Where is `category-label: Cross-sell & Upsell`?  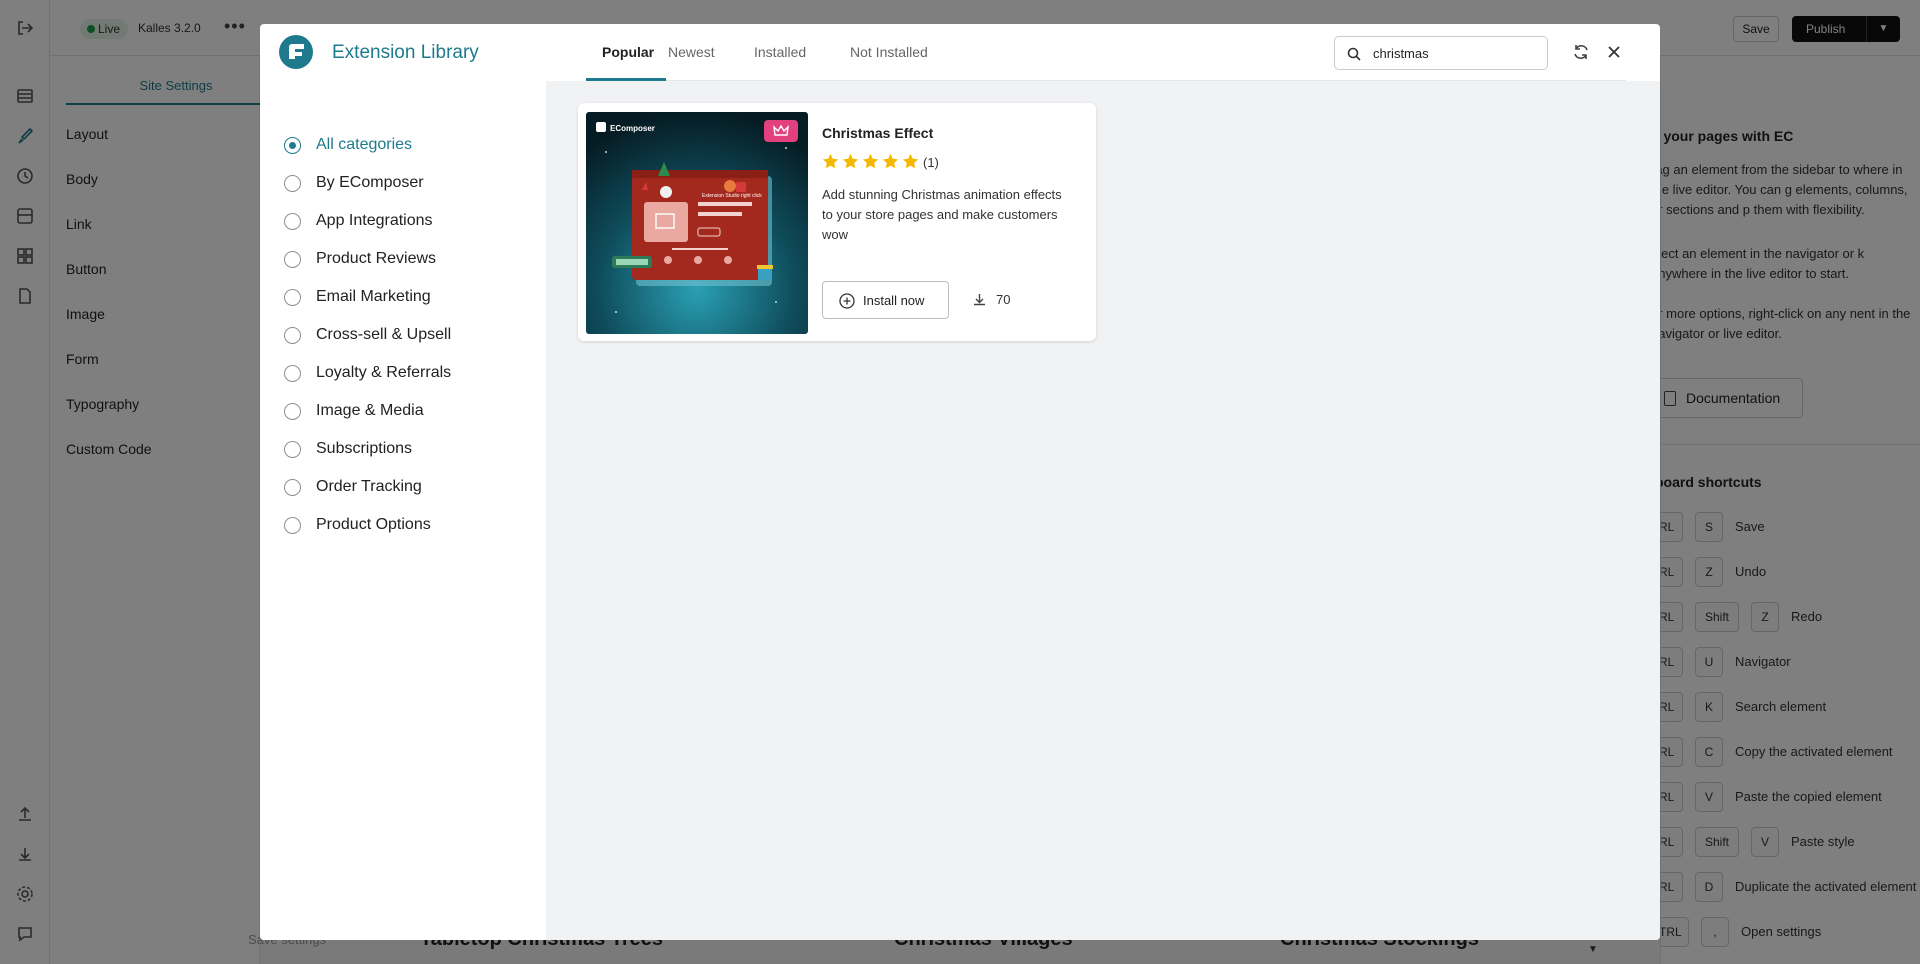
category-label: Cross-sell & Upsell is located at coordinates (384, 334).